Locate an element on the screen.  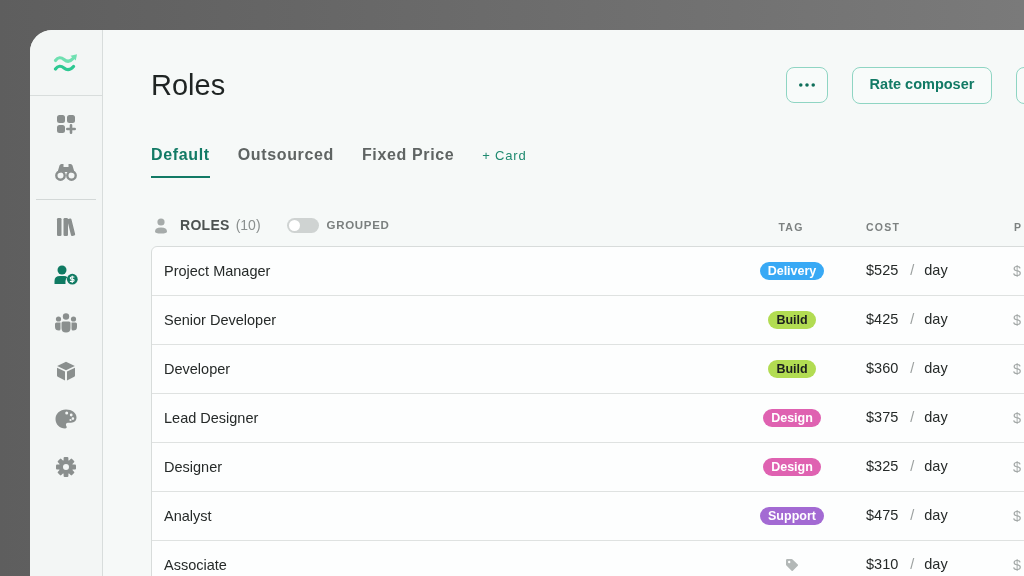
role-name: Associate is located at coordinates (195, 565).